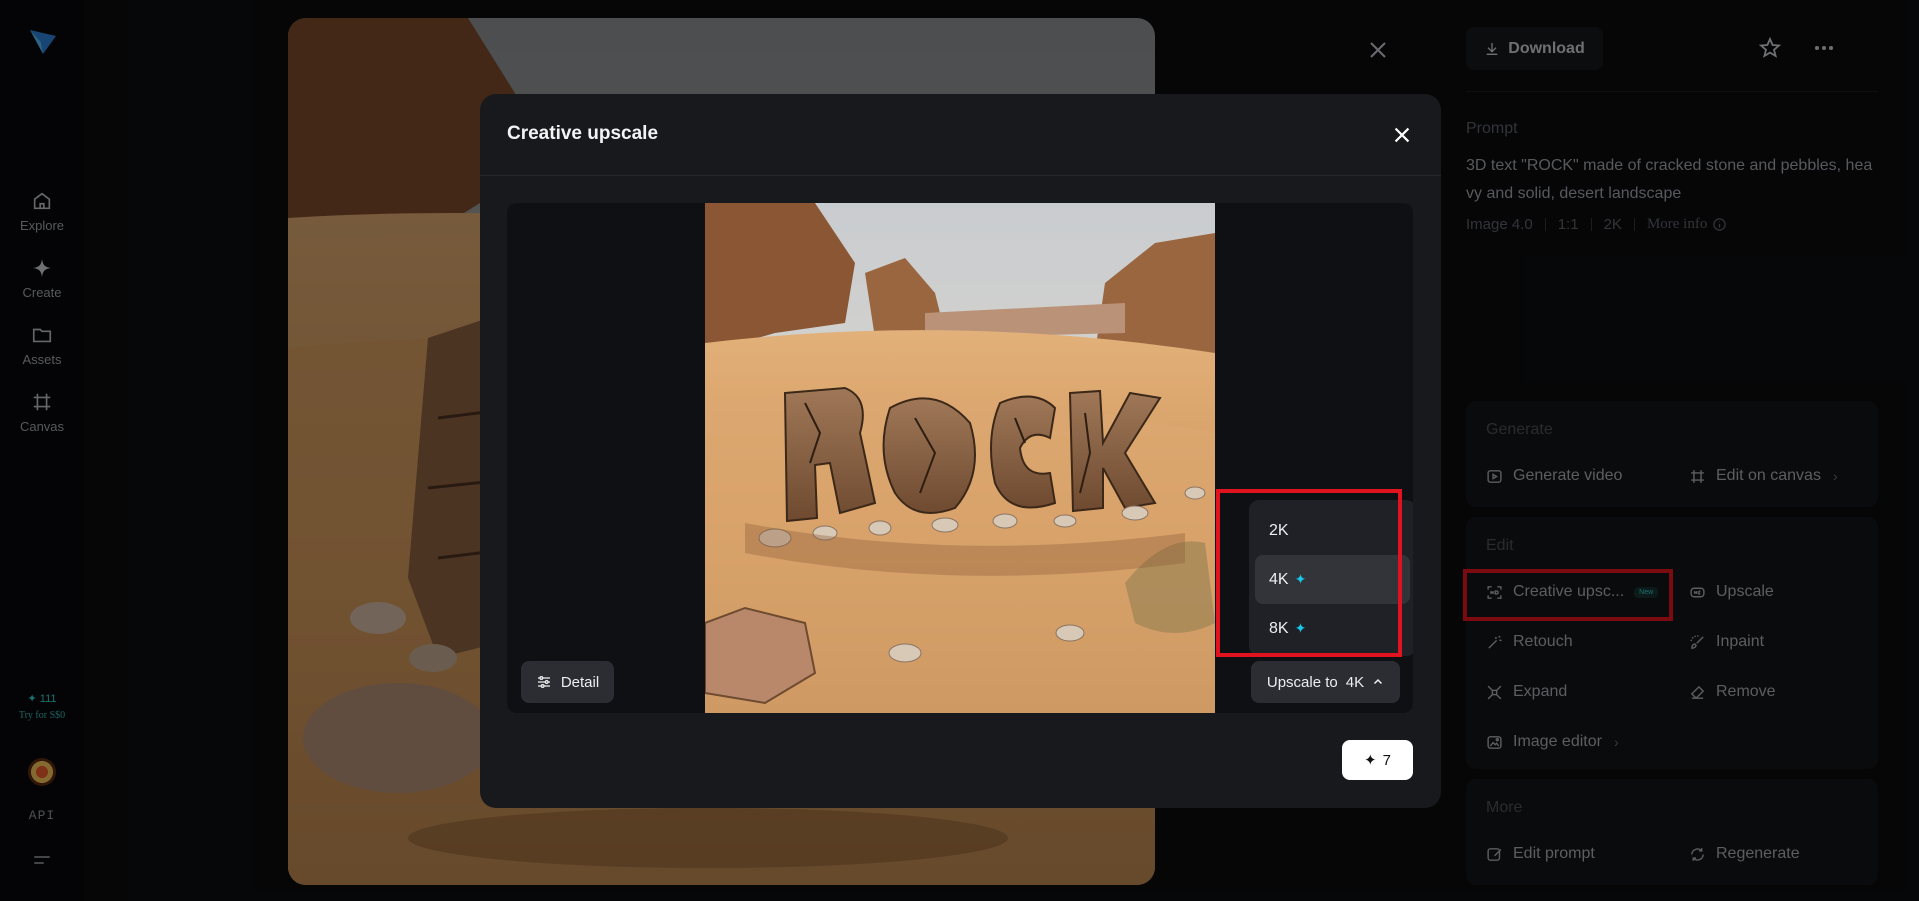 This screenshot has width=1919, height=901. I want to click on detail-button: Detail, so click(567, 682).